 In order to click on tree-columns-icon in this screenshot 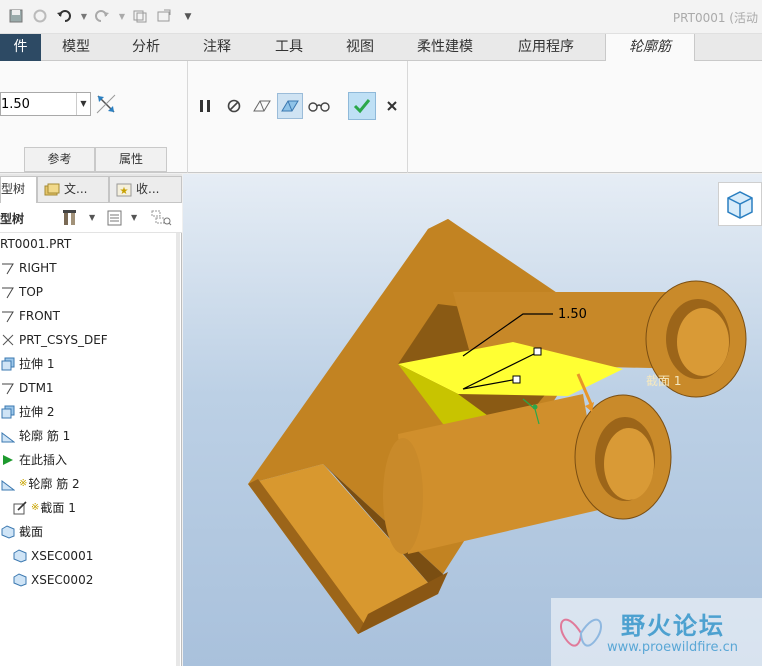, I will do `click(115, 218)`.